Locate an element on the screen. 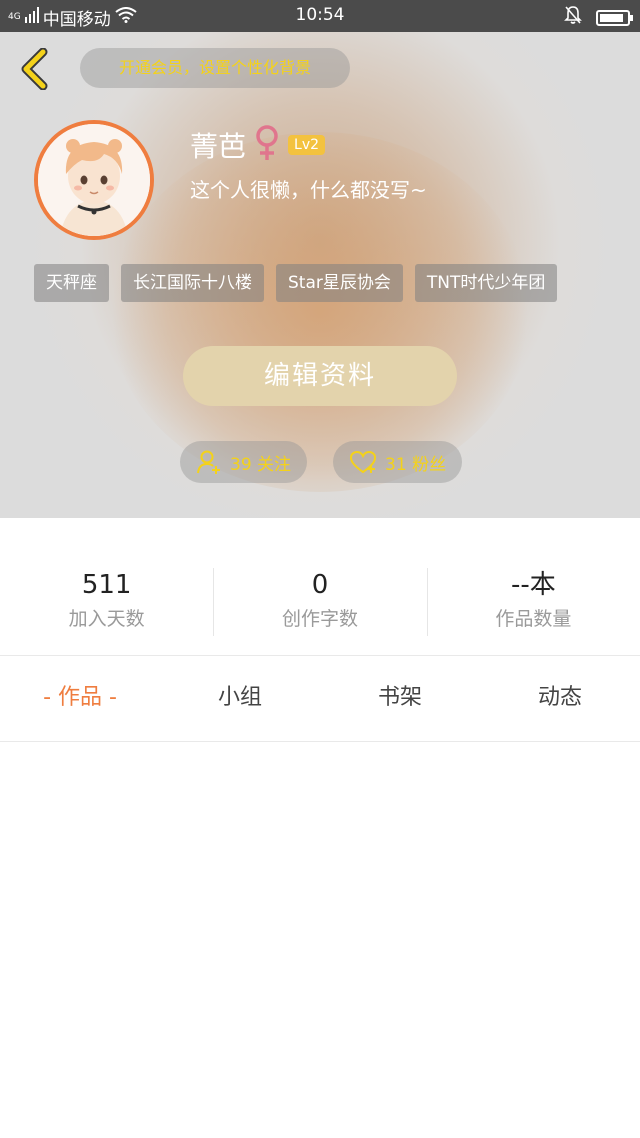 This screenshot has height=1138, width=640. stat-label: 创作字数 is located at coordinates (319, 619).